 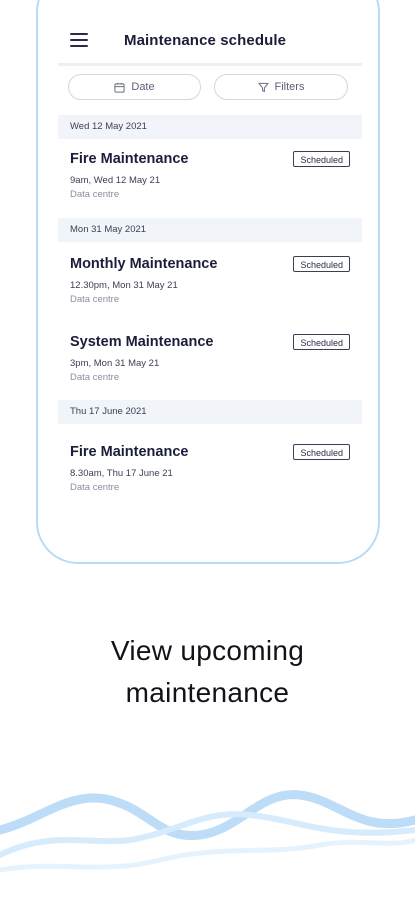 I want to click on tagline-line-2: maintenance, so click(x=207, y=692).